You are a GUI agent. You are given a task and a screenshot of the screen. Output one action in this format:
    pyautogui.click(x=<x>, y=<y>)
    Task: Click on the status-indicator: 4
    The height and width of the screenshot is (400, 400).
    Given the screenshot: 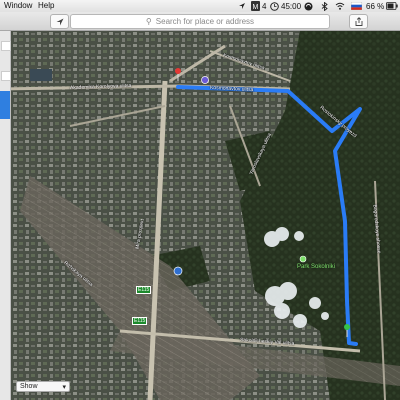 What is the action you would take?
    pyautogui.click(x=264, y=6)
    